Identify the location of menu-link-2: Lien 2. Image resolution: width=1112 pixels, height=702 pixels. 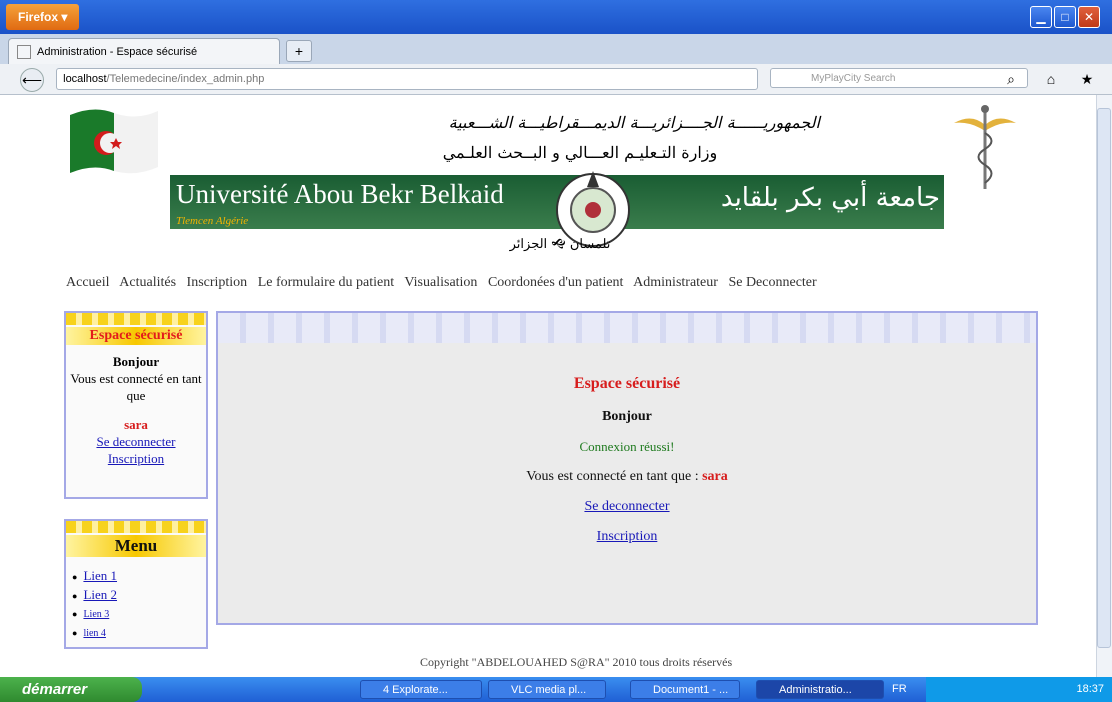
(100, 594).